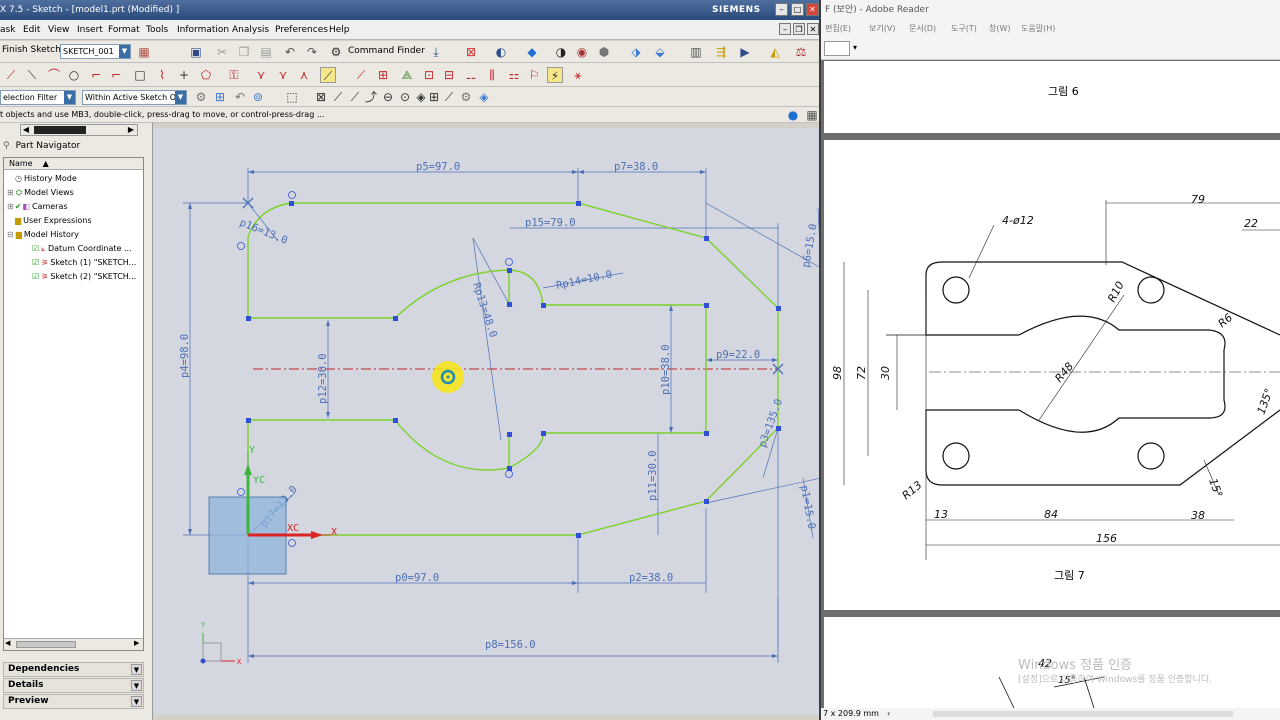  I want to click on status-grid-icon: ▦, so click(811, 115).